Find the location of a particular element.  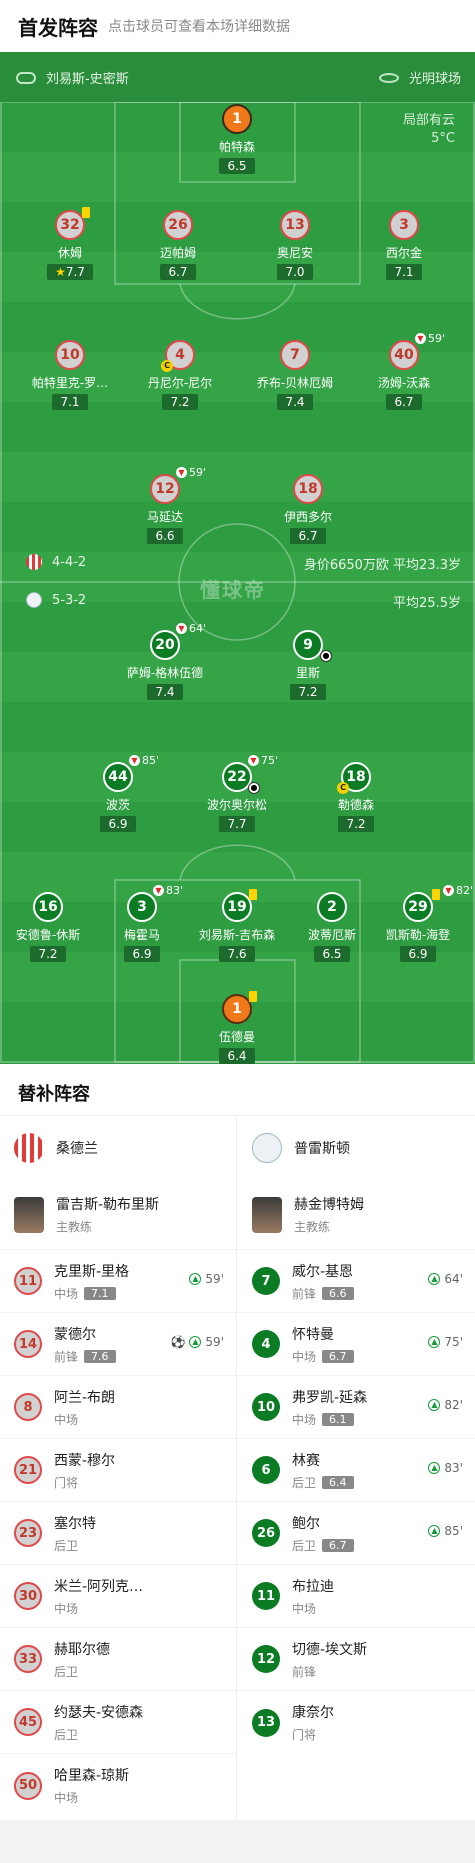

match-info-bar: 刘易斯-史密斯 光明球场 is located at coordinates (237, 77).